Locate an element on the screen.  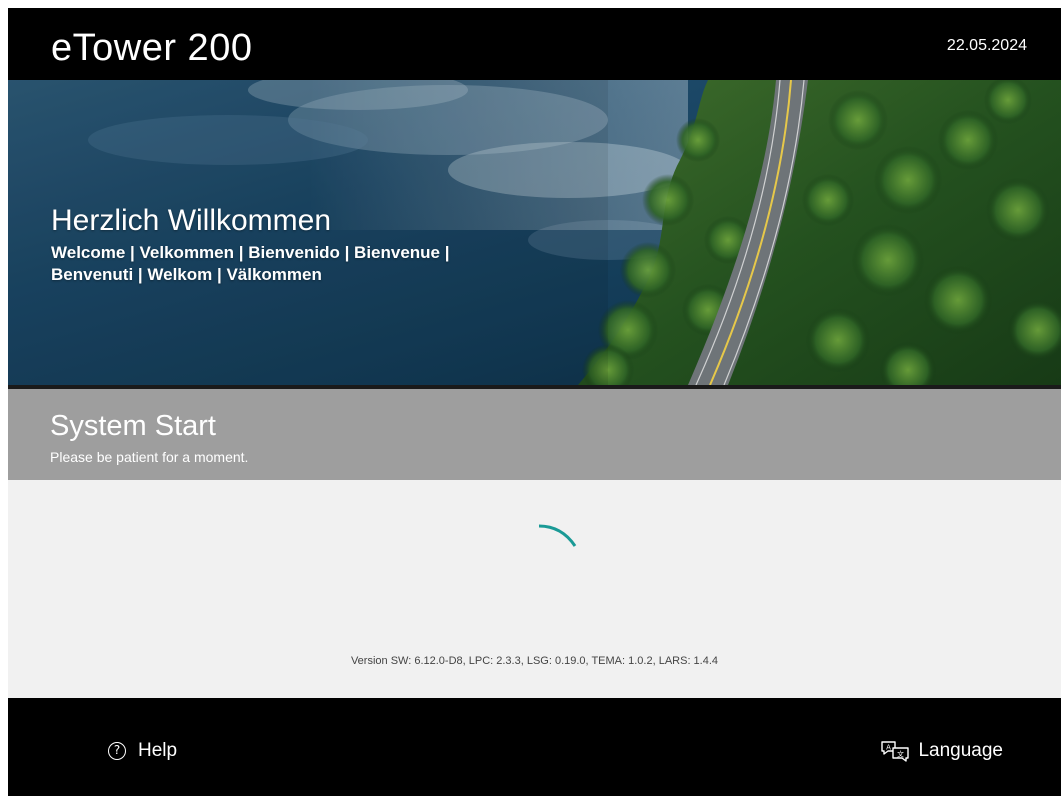
app-title: eTower 200 is located at coordinates (152, 48).